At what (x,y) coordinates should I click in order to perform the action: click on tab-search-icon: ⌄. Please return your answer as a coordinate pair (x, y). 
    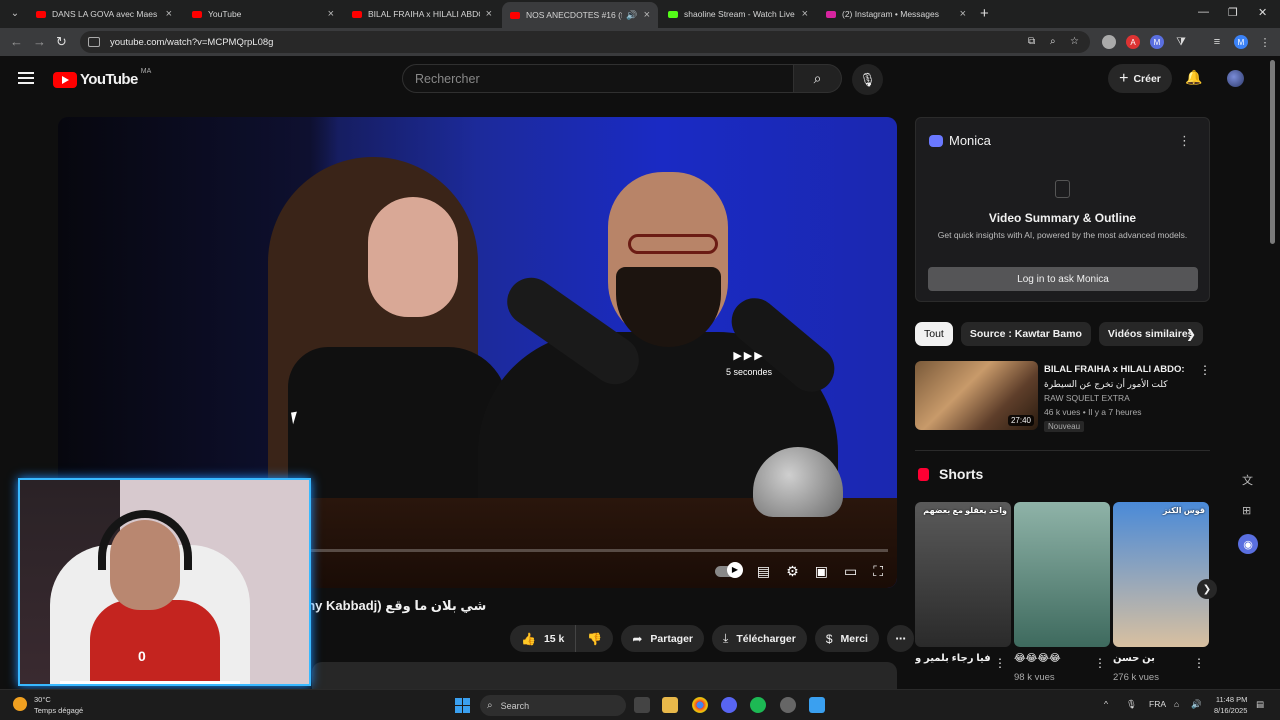
    Looking at the image, I should click on (15, 13).